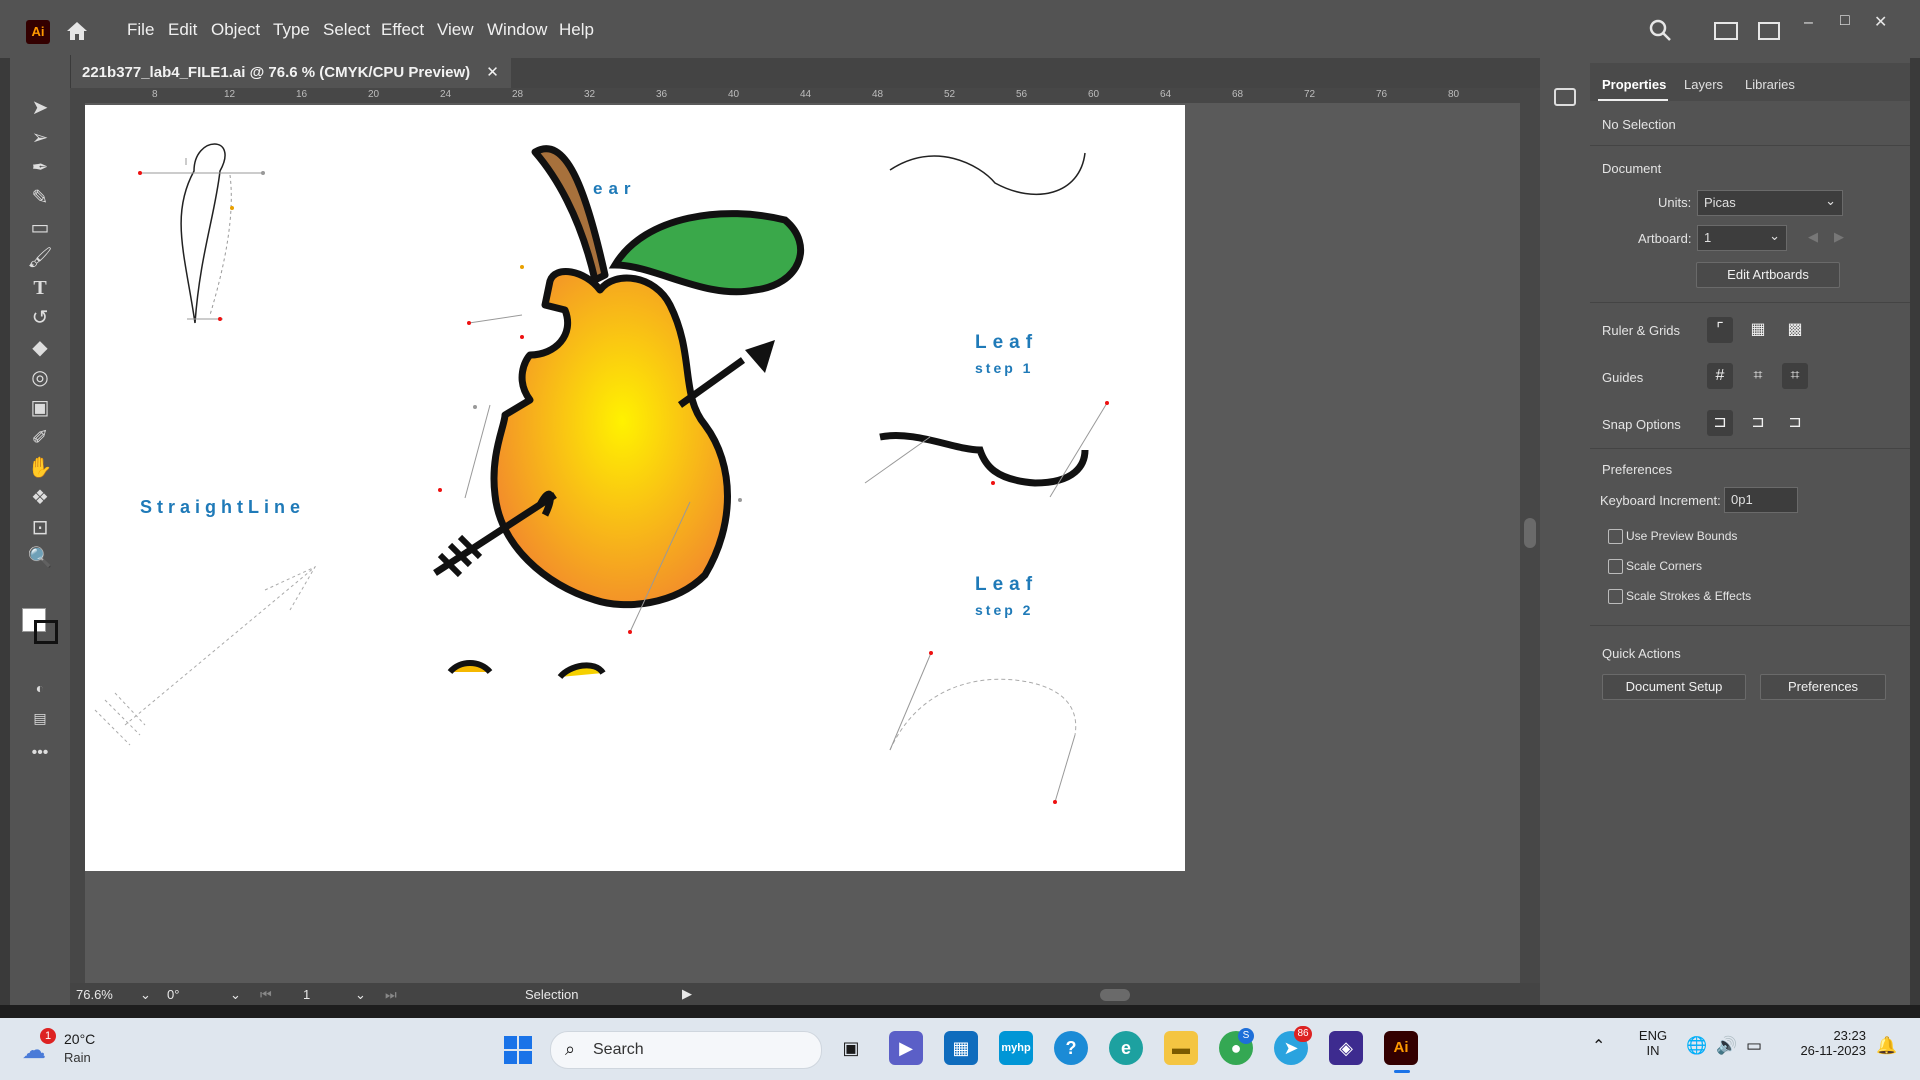  What do you see at coordinates (1720, 330) in the screenshot?
I see `rulers-icon: ⌜` at bounding box center [1720, 330].